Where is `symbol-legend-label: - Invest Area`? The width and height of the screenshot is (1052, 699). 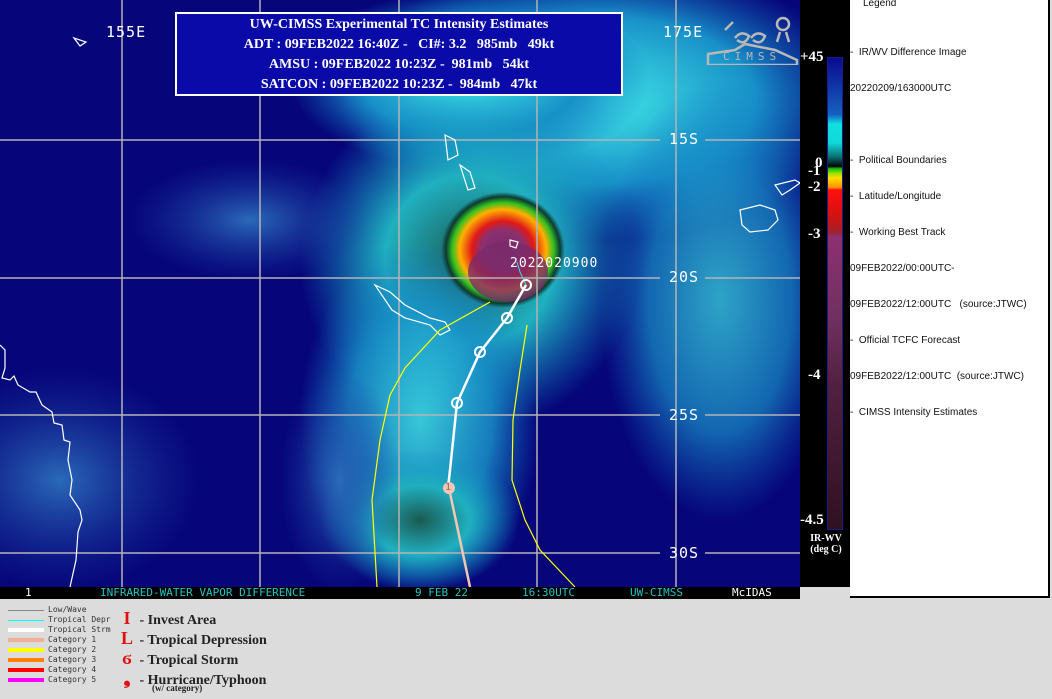
symbol-legend-label: - Invest Area is located at coordinates (178, 620).